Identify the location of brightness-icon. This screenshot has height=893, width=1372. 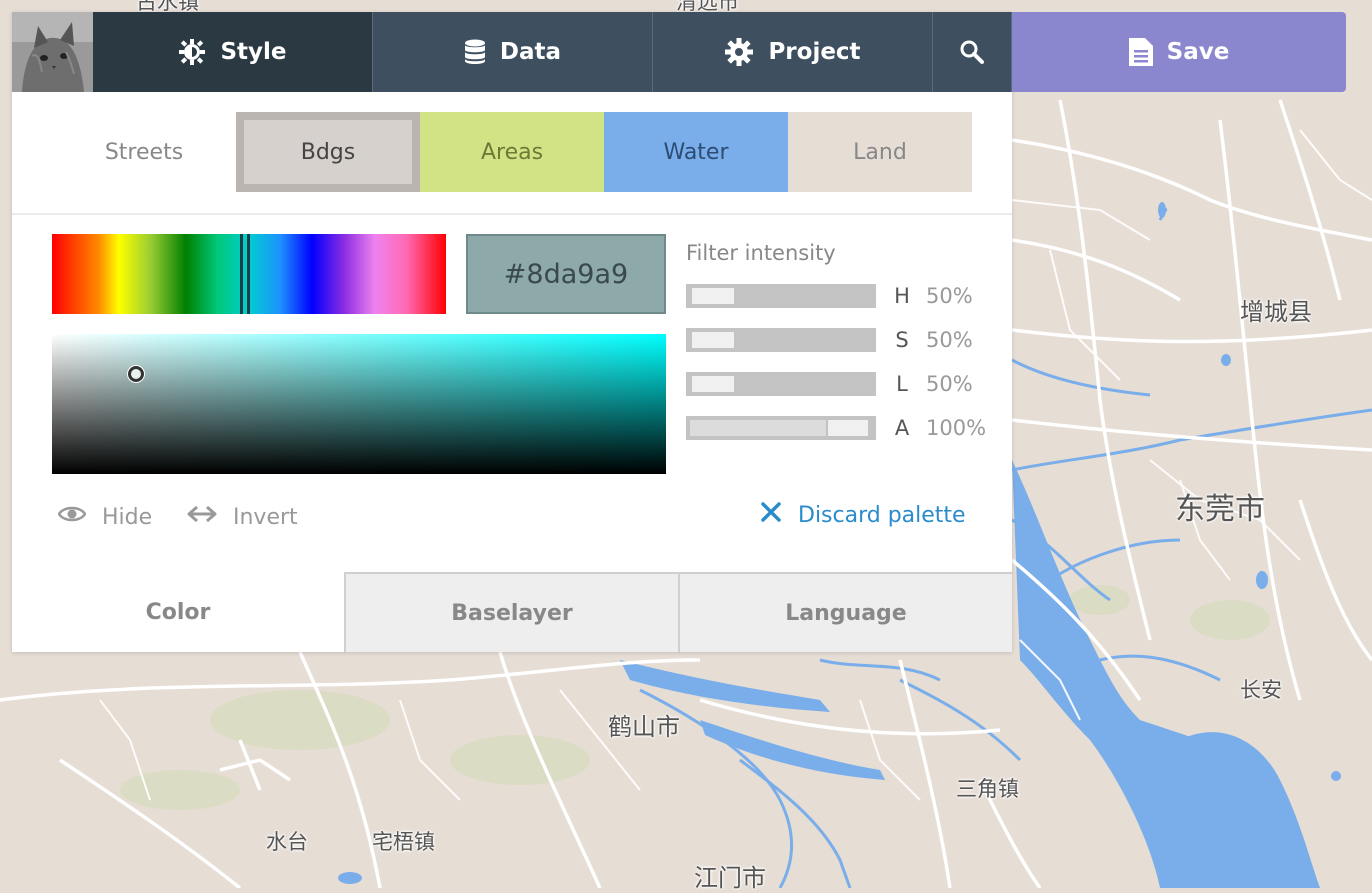
(192, 52).